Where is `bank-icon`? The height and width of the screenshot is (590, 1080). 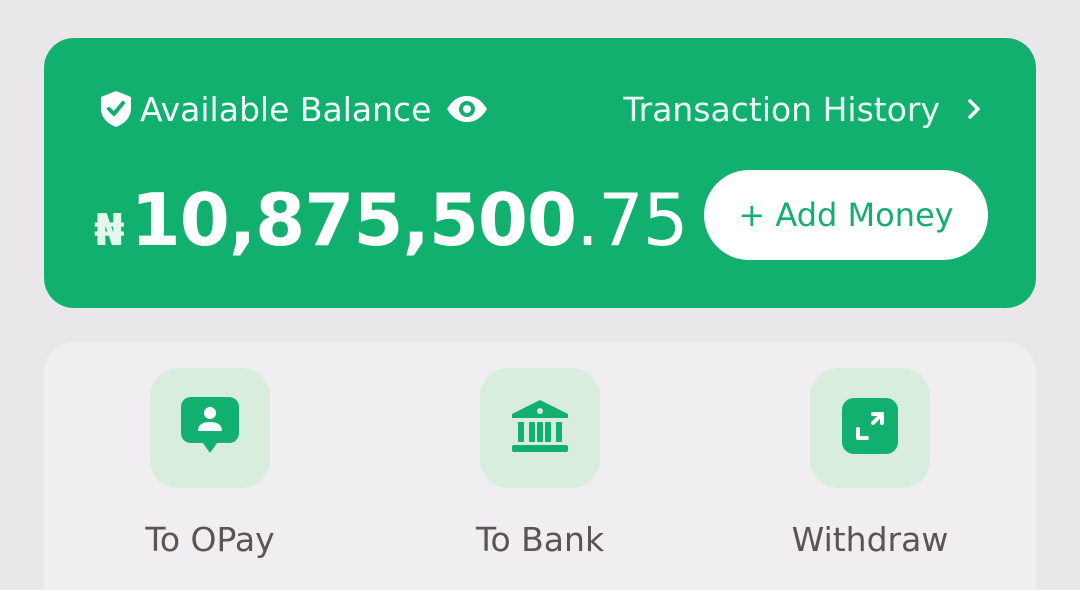 bank-icon is located at coordinates (540, 428).